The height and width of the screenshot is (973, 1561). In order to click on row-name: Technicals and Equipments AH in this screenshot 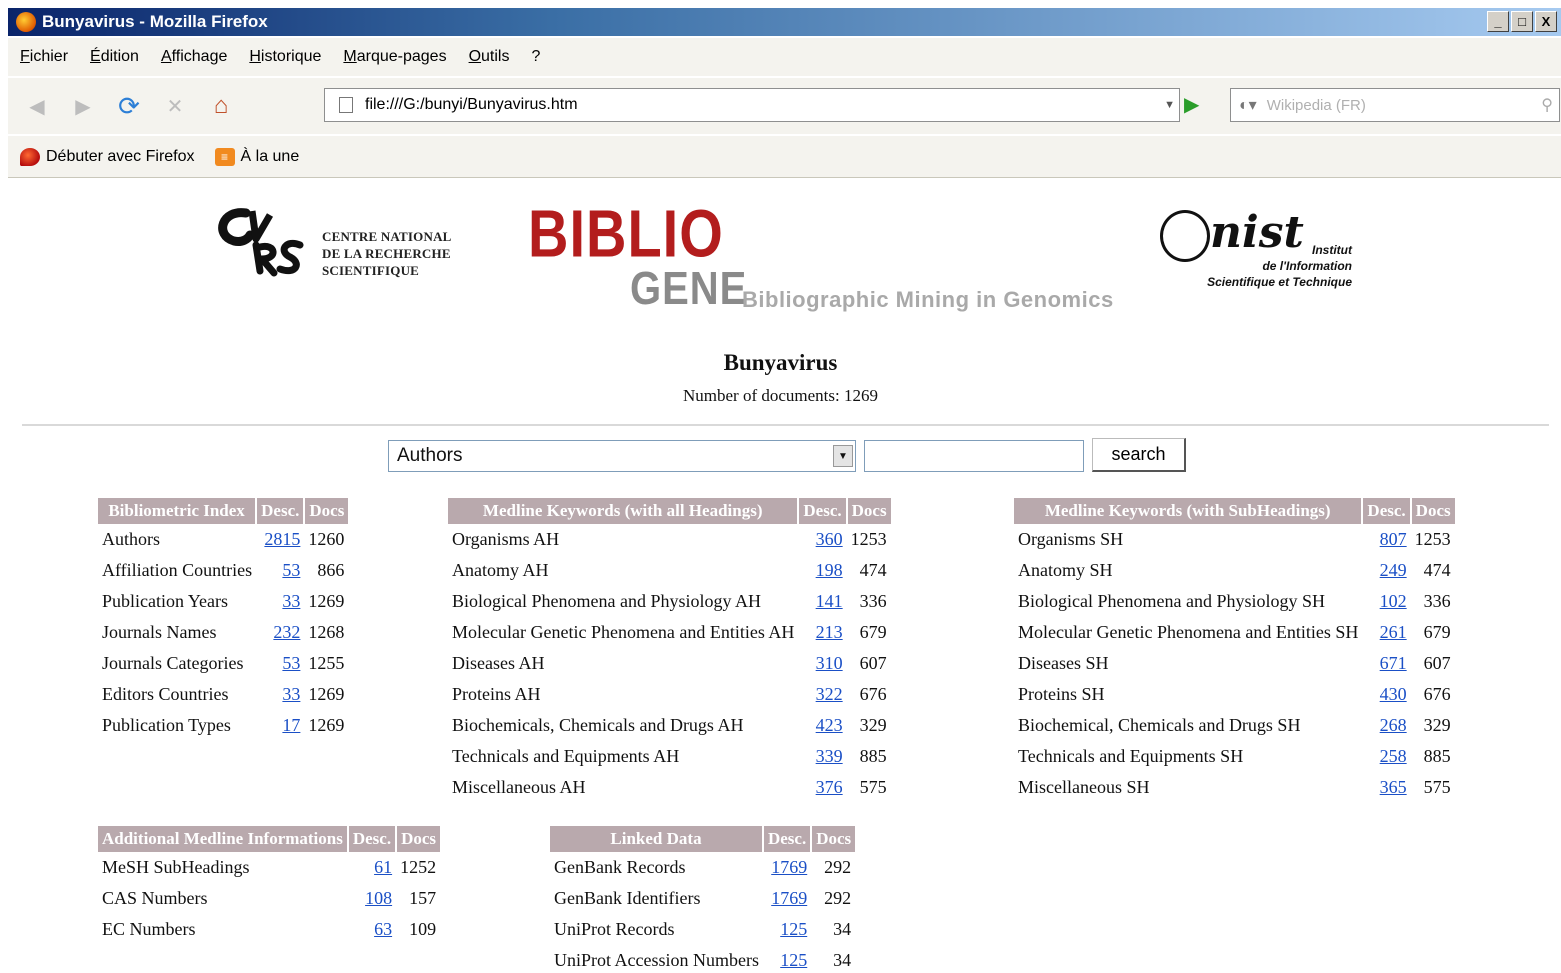, I will do `click(566, 756)`.